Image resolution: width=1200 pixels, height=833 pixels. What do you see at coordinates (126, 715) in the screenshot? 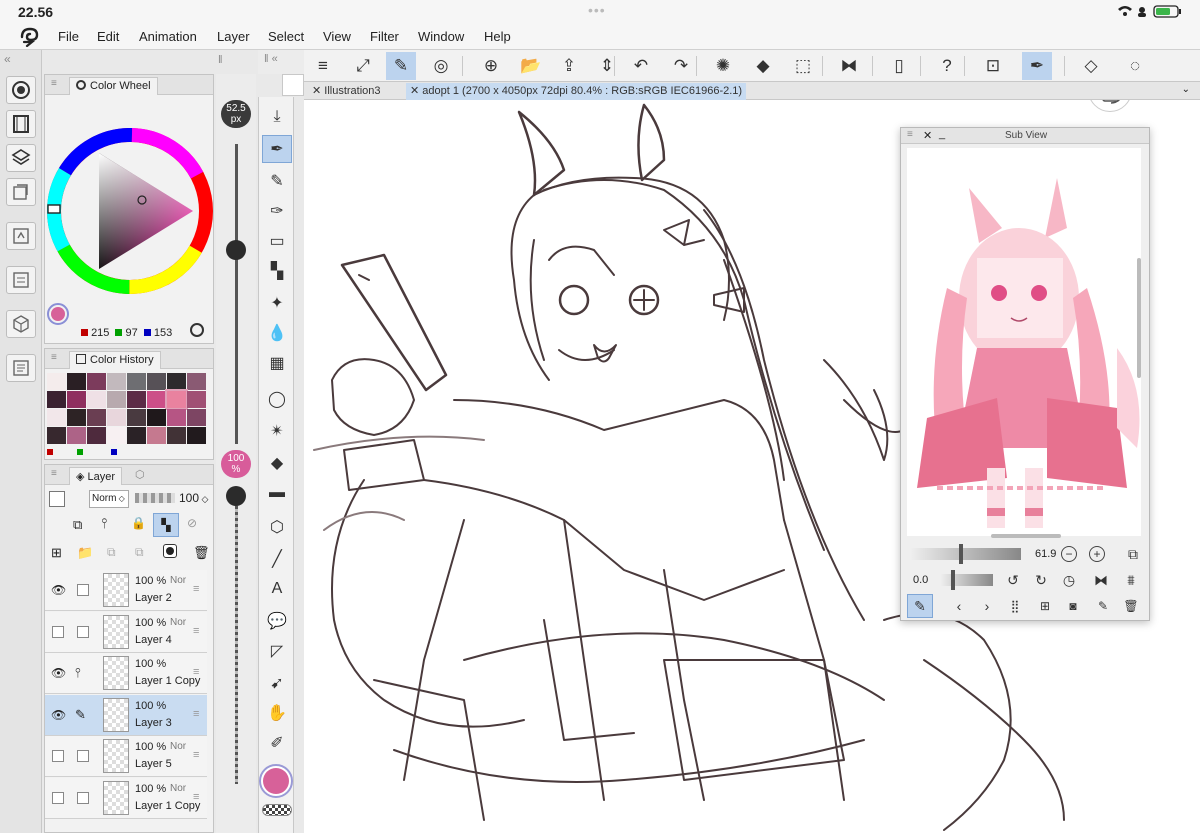
I see `layer-row: 👁 100 % Layer 3 ≡ ✎` at bounding box center [126, 715].